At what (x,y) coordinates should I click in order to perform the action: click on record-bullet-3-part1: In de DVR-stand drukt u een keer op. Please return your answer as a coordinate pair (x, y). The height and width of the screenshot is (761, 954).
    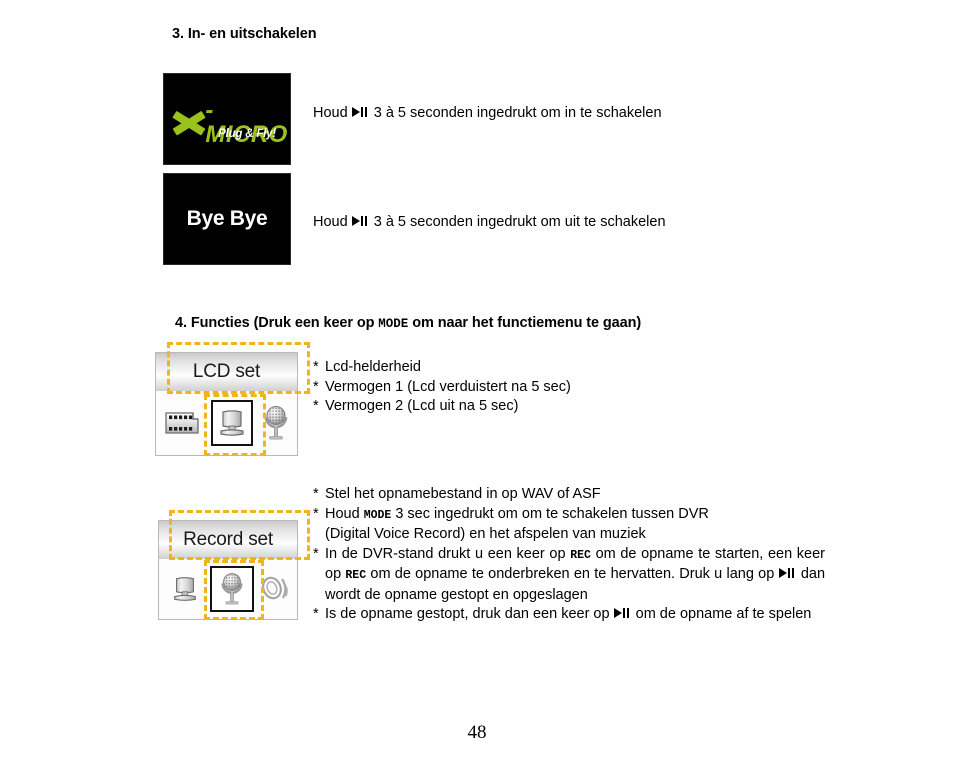
    Looking at the image, I should click on (445, 553).